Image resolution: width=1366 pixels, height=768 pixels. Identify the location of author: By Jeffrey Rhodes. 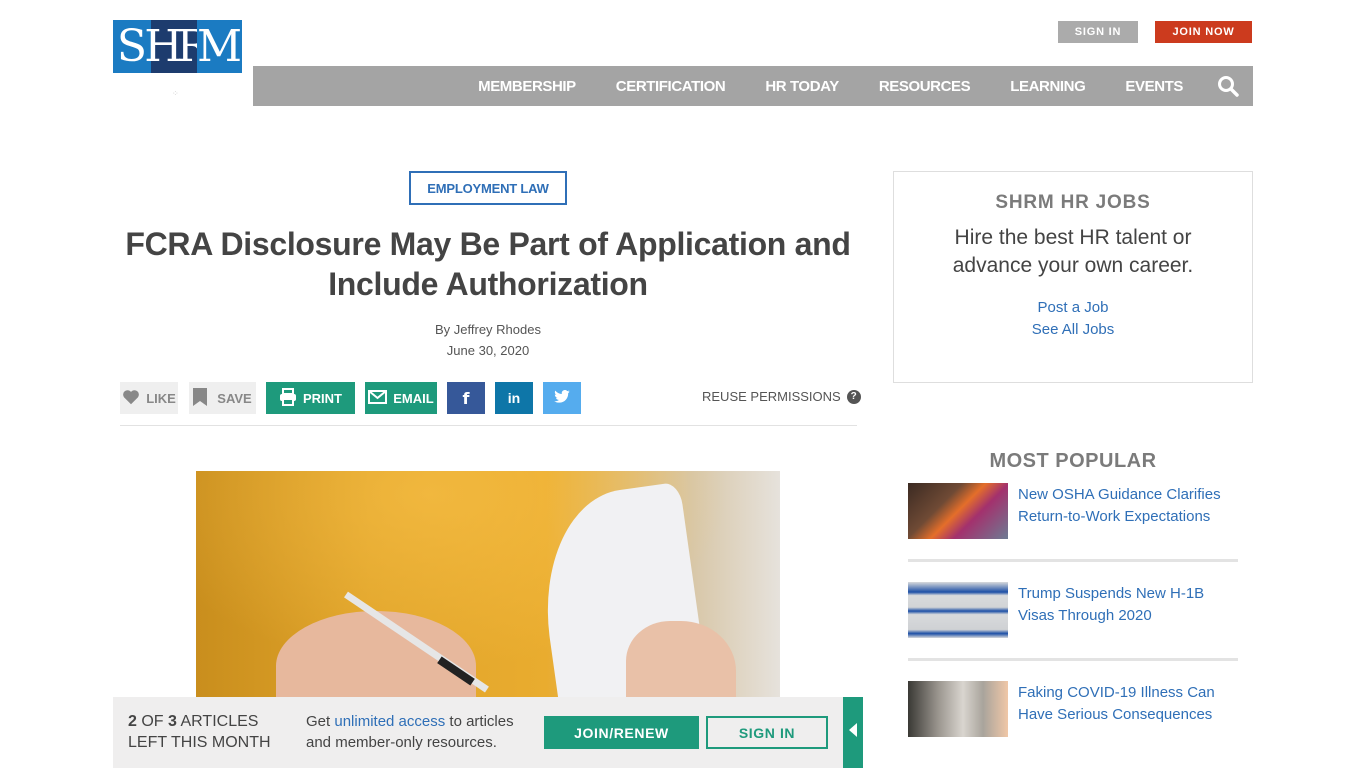
(488, 329).